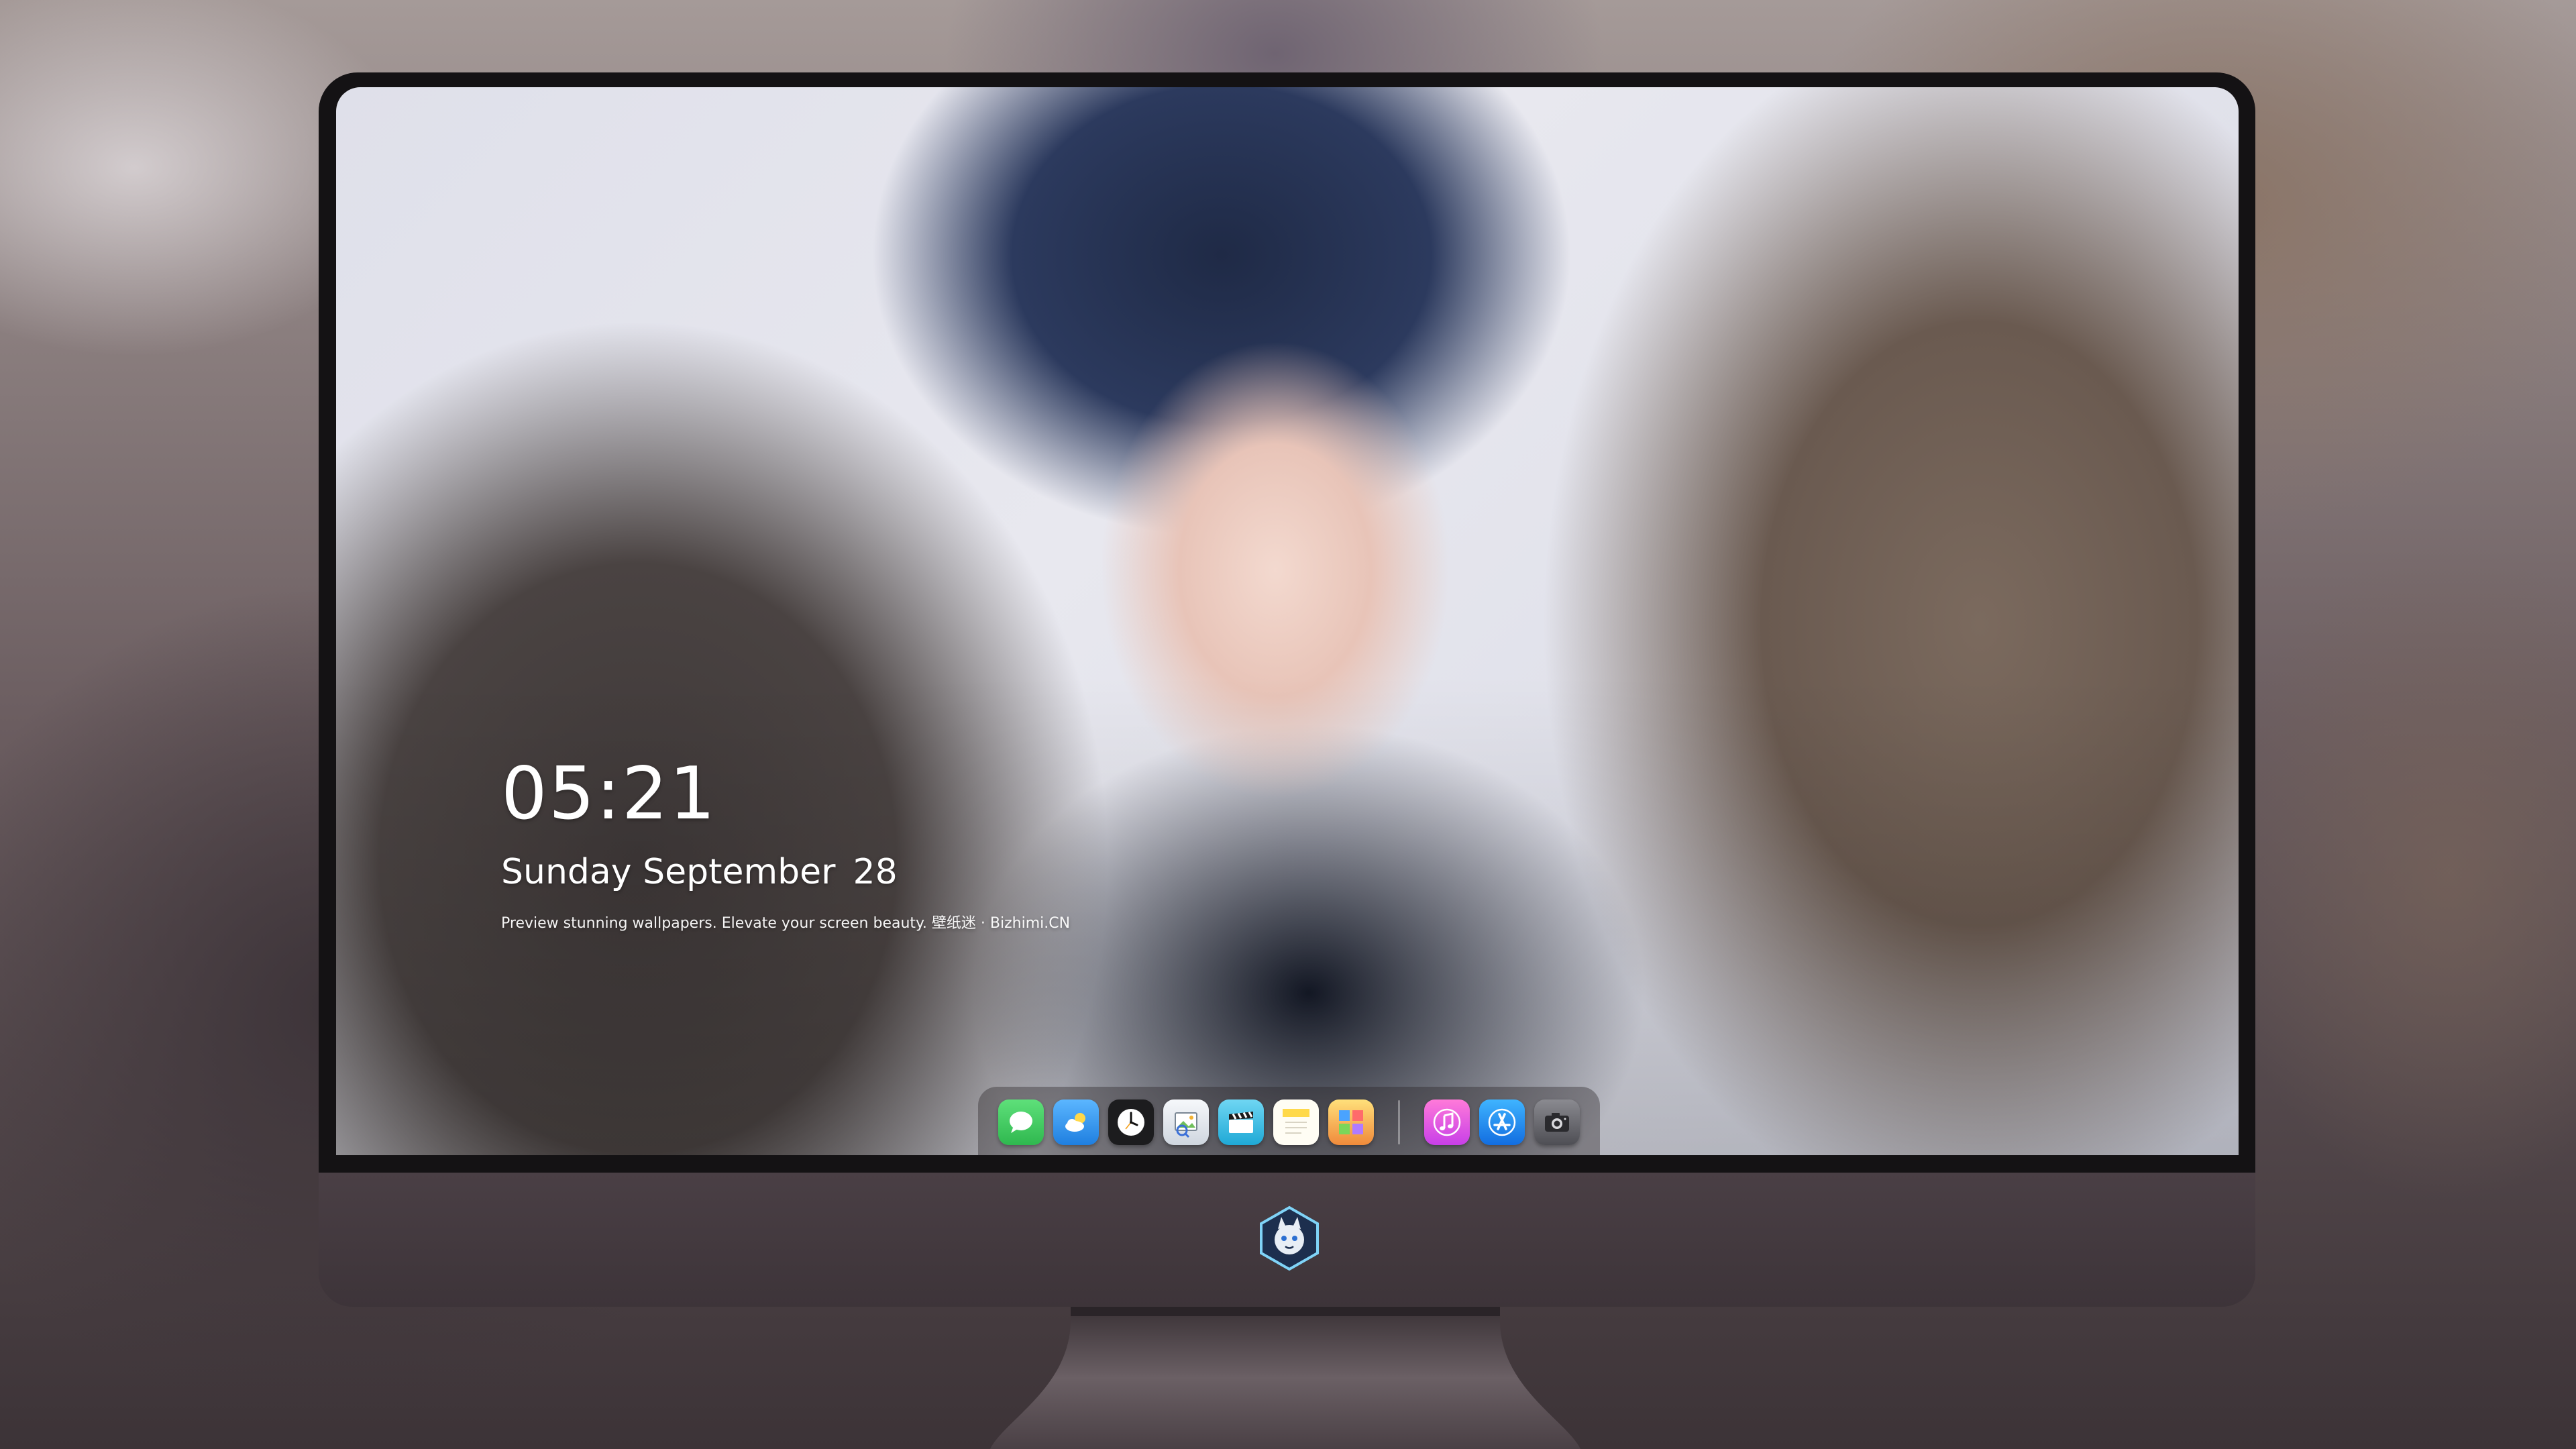  I want to click on mascot-logo-icon, so click(1289, 1238).